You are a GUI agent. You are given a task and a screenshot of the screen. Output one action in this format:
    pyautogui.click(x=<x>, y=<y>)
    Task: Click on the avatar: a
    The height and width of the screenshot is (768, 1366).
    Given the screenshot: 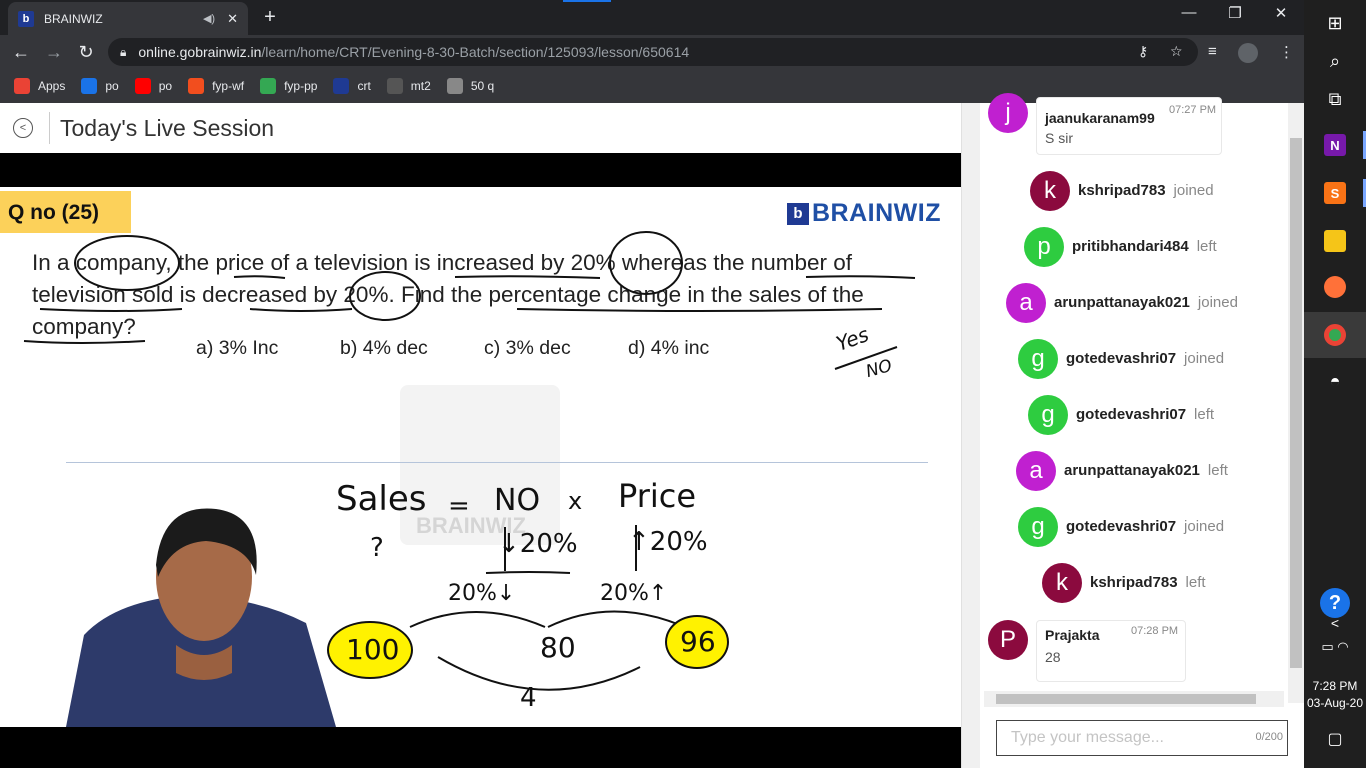 What is the action you would take?
    pyautogui.click(x=1026, y=303)
    